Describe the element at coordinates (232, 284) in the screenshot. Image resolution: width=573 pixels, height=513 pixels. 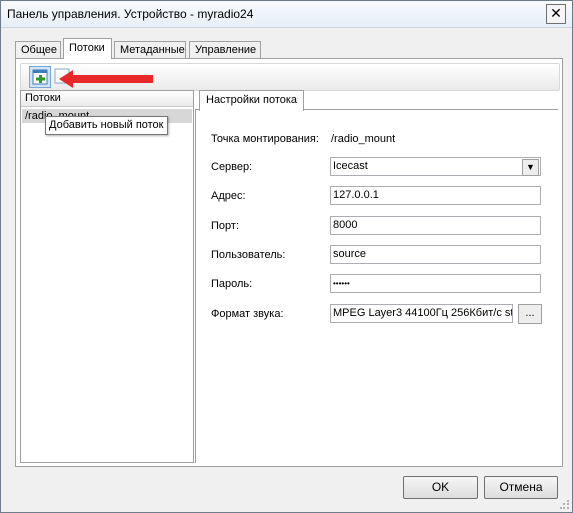
I see `password-label: Пароль:` at that location.